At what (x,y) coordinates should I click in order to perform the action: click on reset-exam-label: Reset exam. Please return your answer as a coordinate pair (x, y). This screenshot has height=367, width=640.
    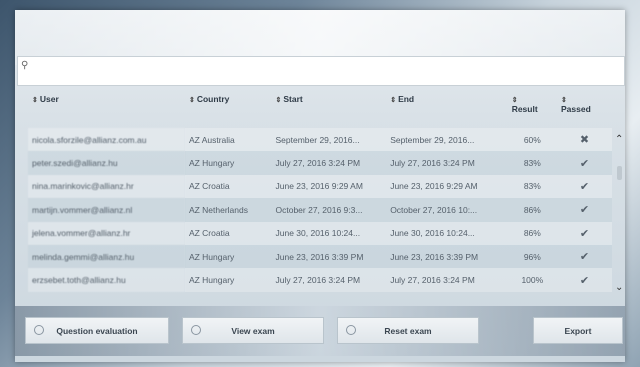
    Looking at the image, I should click on (408, 330).